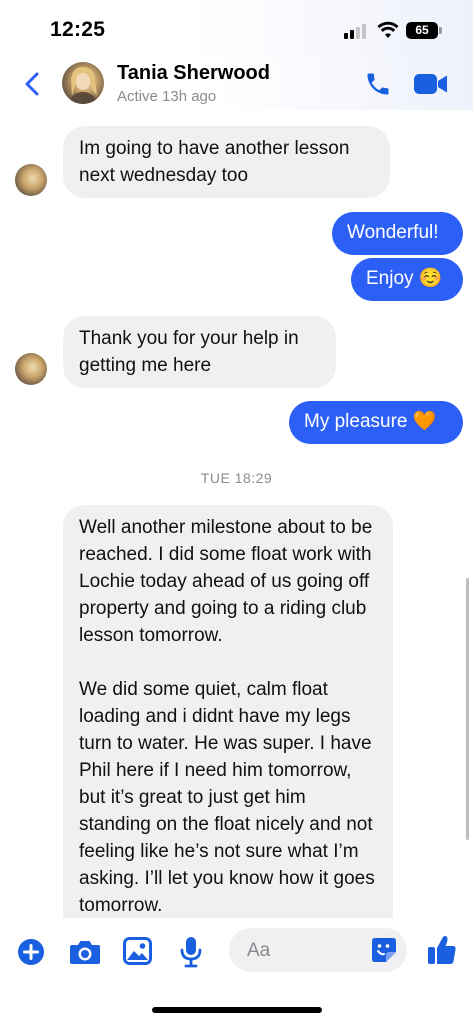 The image size is (473, 1024). I want to click on message-text: My pleasure 🧡, so click(370, 421).